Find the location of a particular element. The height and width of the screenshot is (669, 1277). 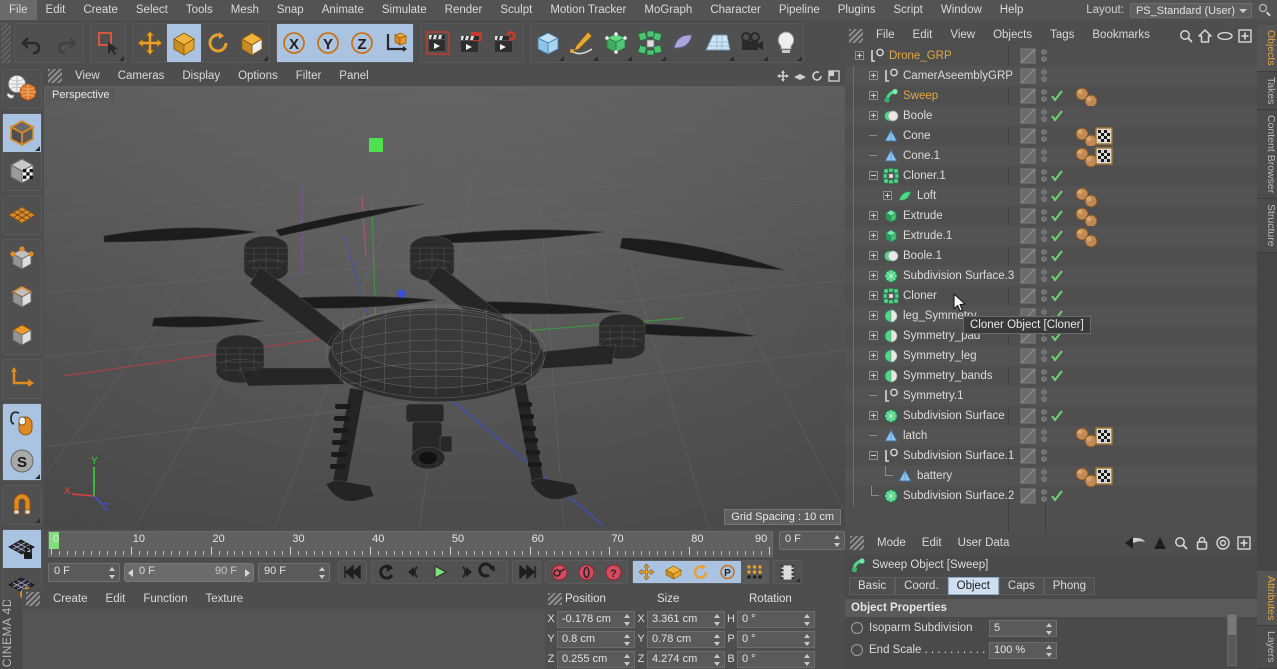

attributes-tab-basic: Basic is located at coordinates (872, 586).